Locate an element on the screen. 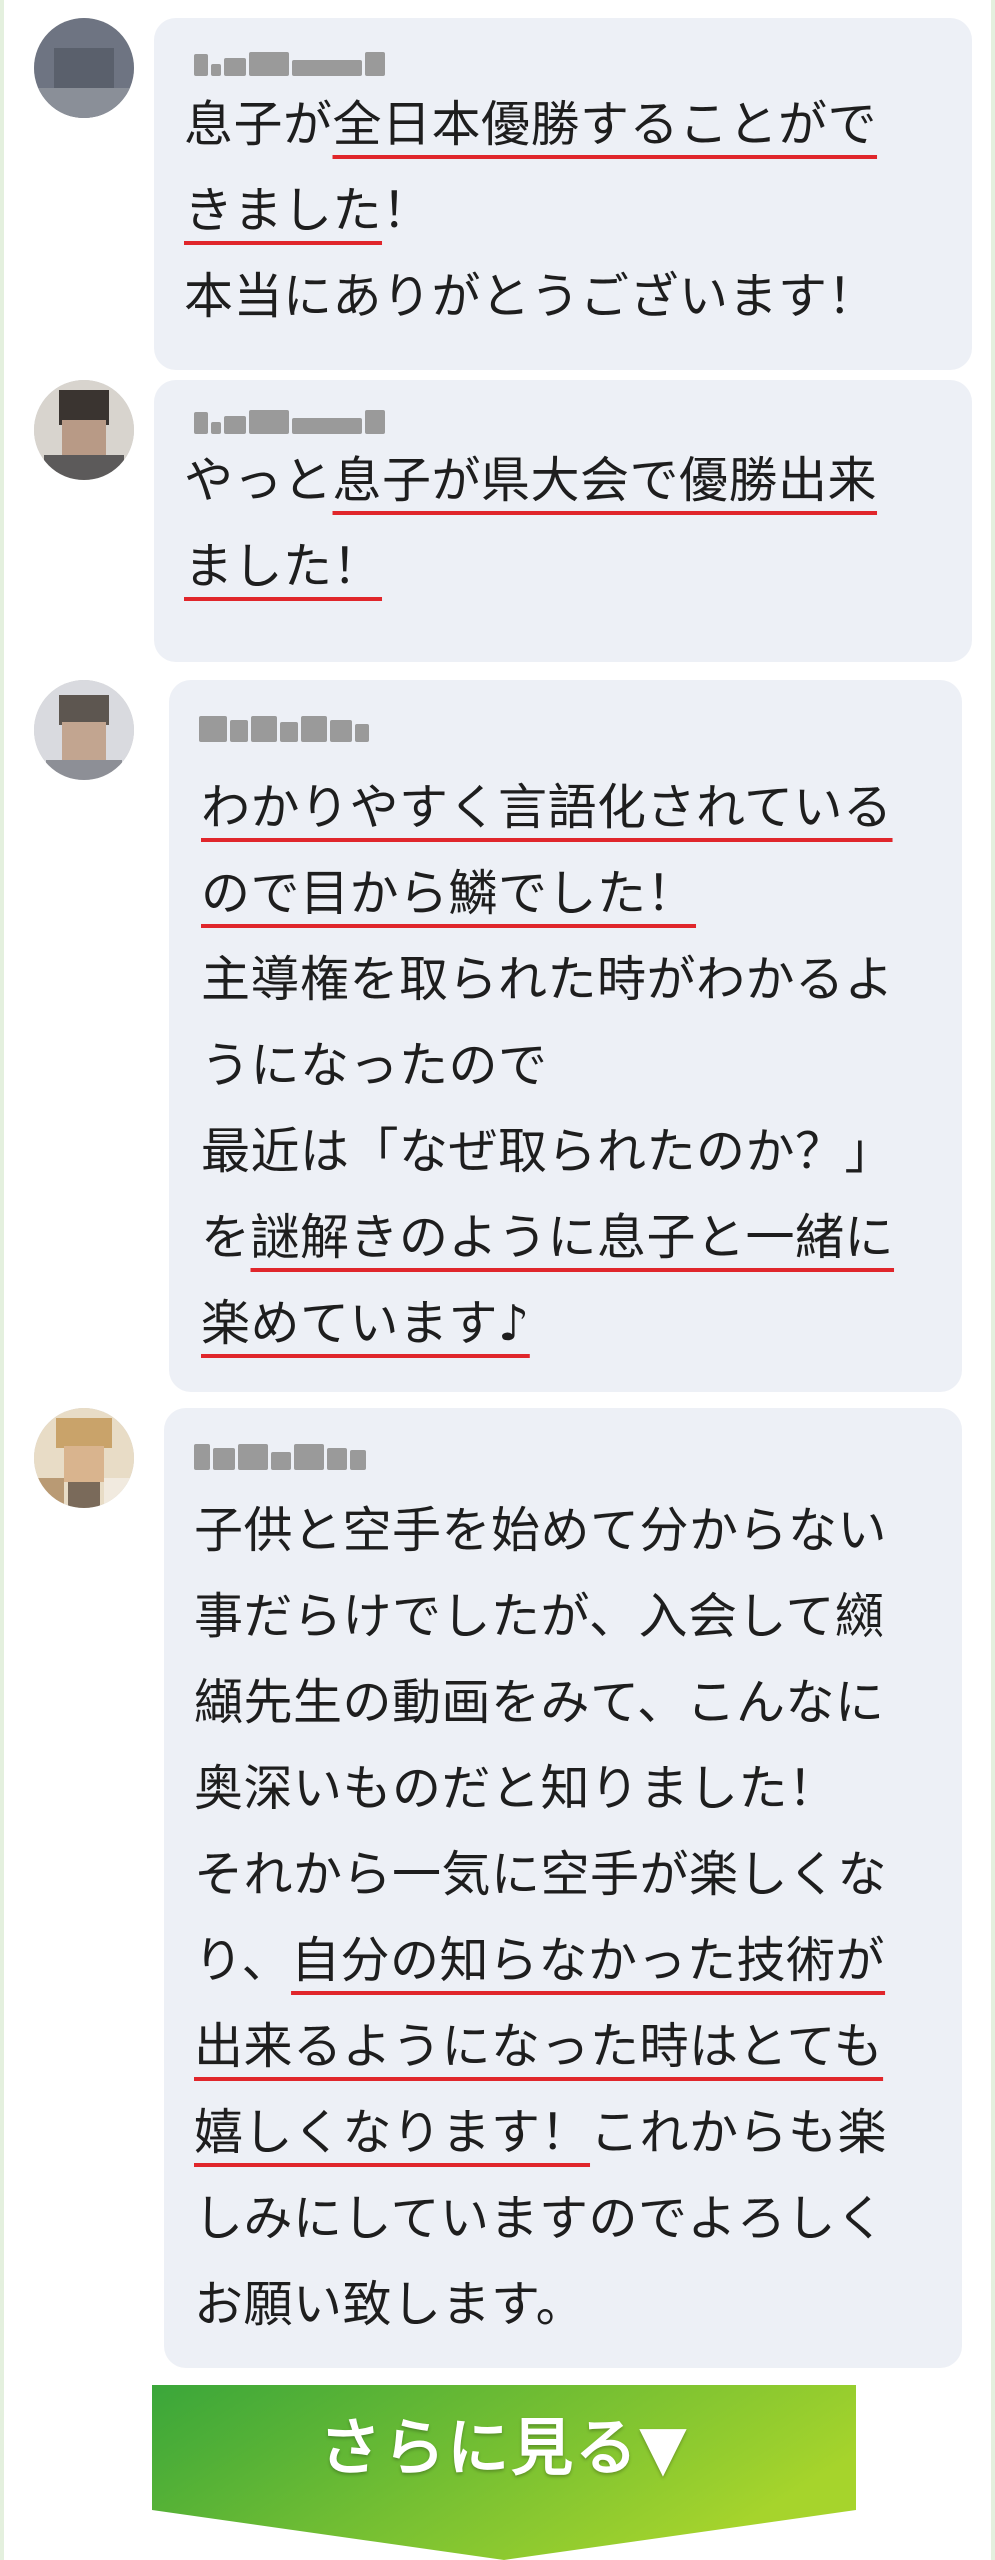  review-text-line: それから一気に空手が楽しくな is located at coordinates (541, 1874).